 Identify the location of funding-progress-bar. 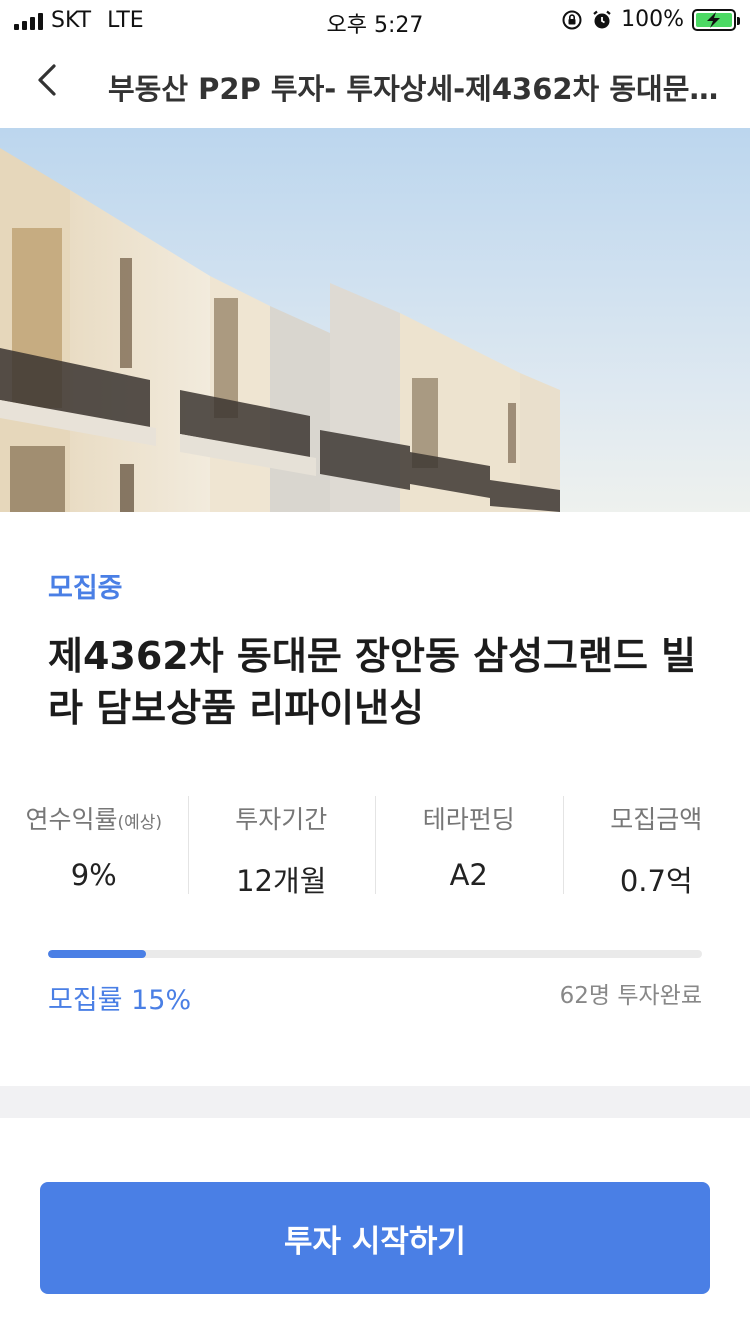
(375, 954).